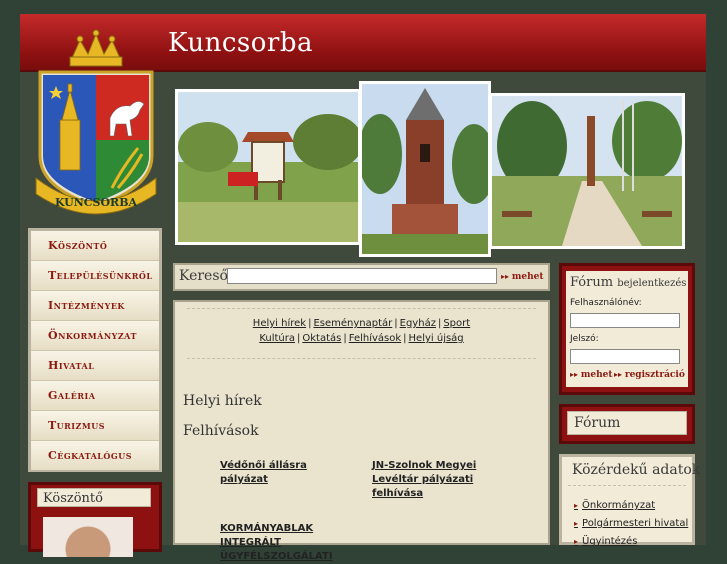 This screenshot has width=727, height=564. Describe the element at coordinates (375, 338) in the screenshot. I see `sublink-felhivasok: Felhívások` at that location.